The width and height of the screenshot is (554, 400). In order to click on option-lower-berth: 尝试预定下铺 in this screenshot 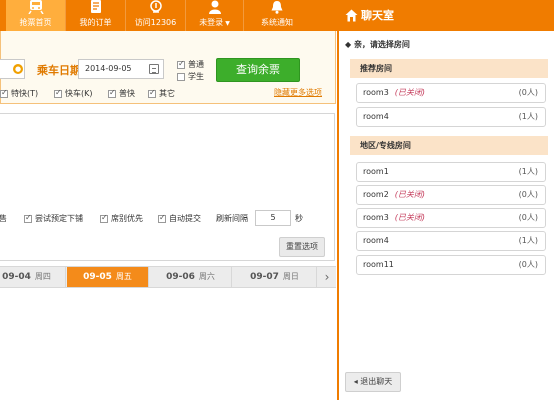, I will do `click(53, 218)`.